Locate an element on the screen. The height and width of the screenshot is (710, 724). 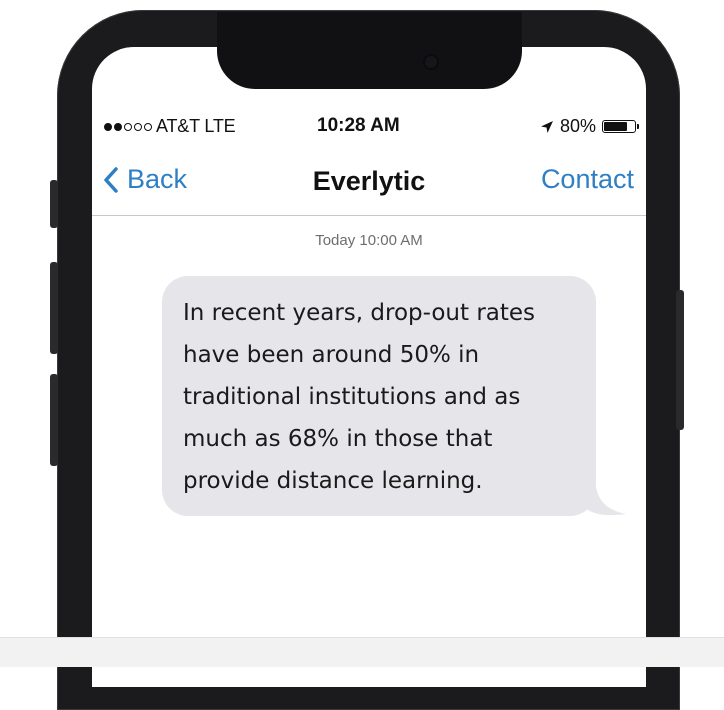
message-line: much as 68% in those that is located at coordinates (338, 439).